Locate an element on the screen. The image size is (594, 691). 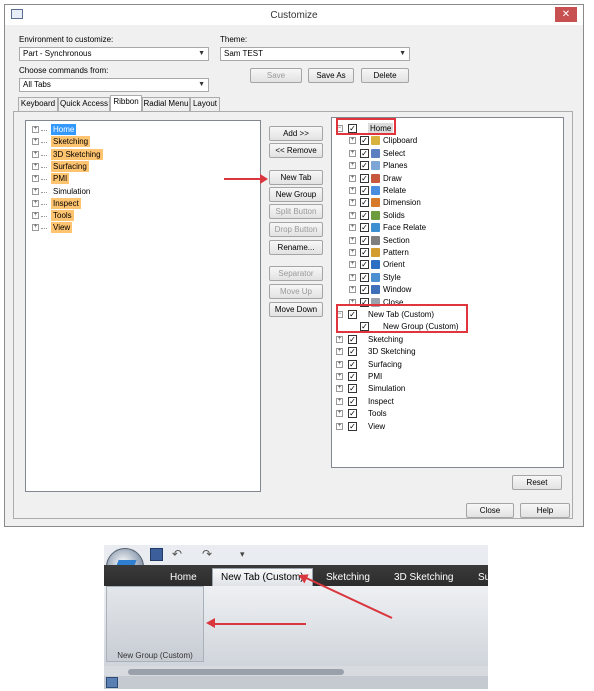
list-item: + View is located at coordinates (130, 228).